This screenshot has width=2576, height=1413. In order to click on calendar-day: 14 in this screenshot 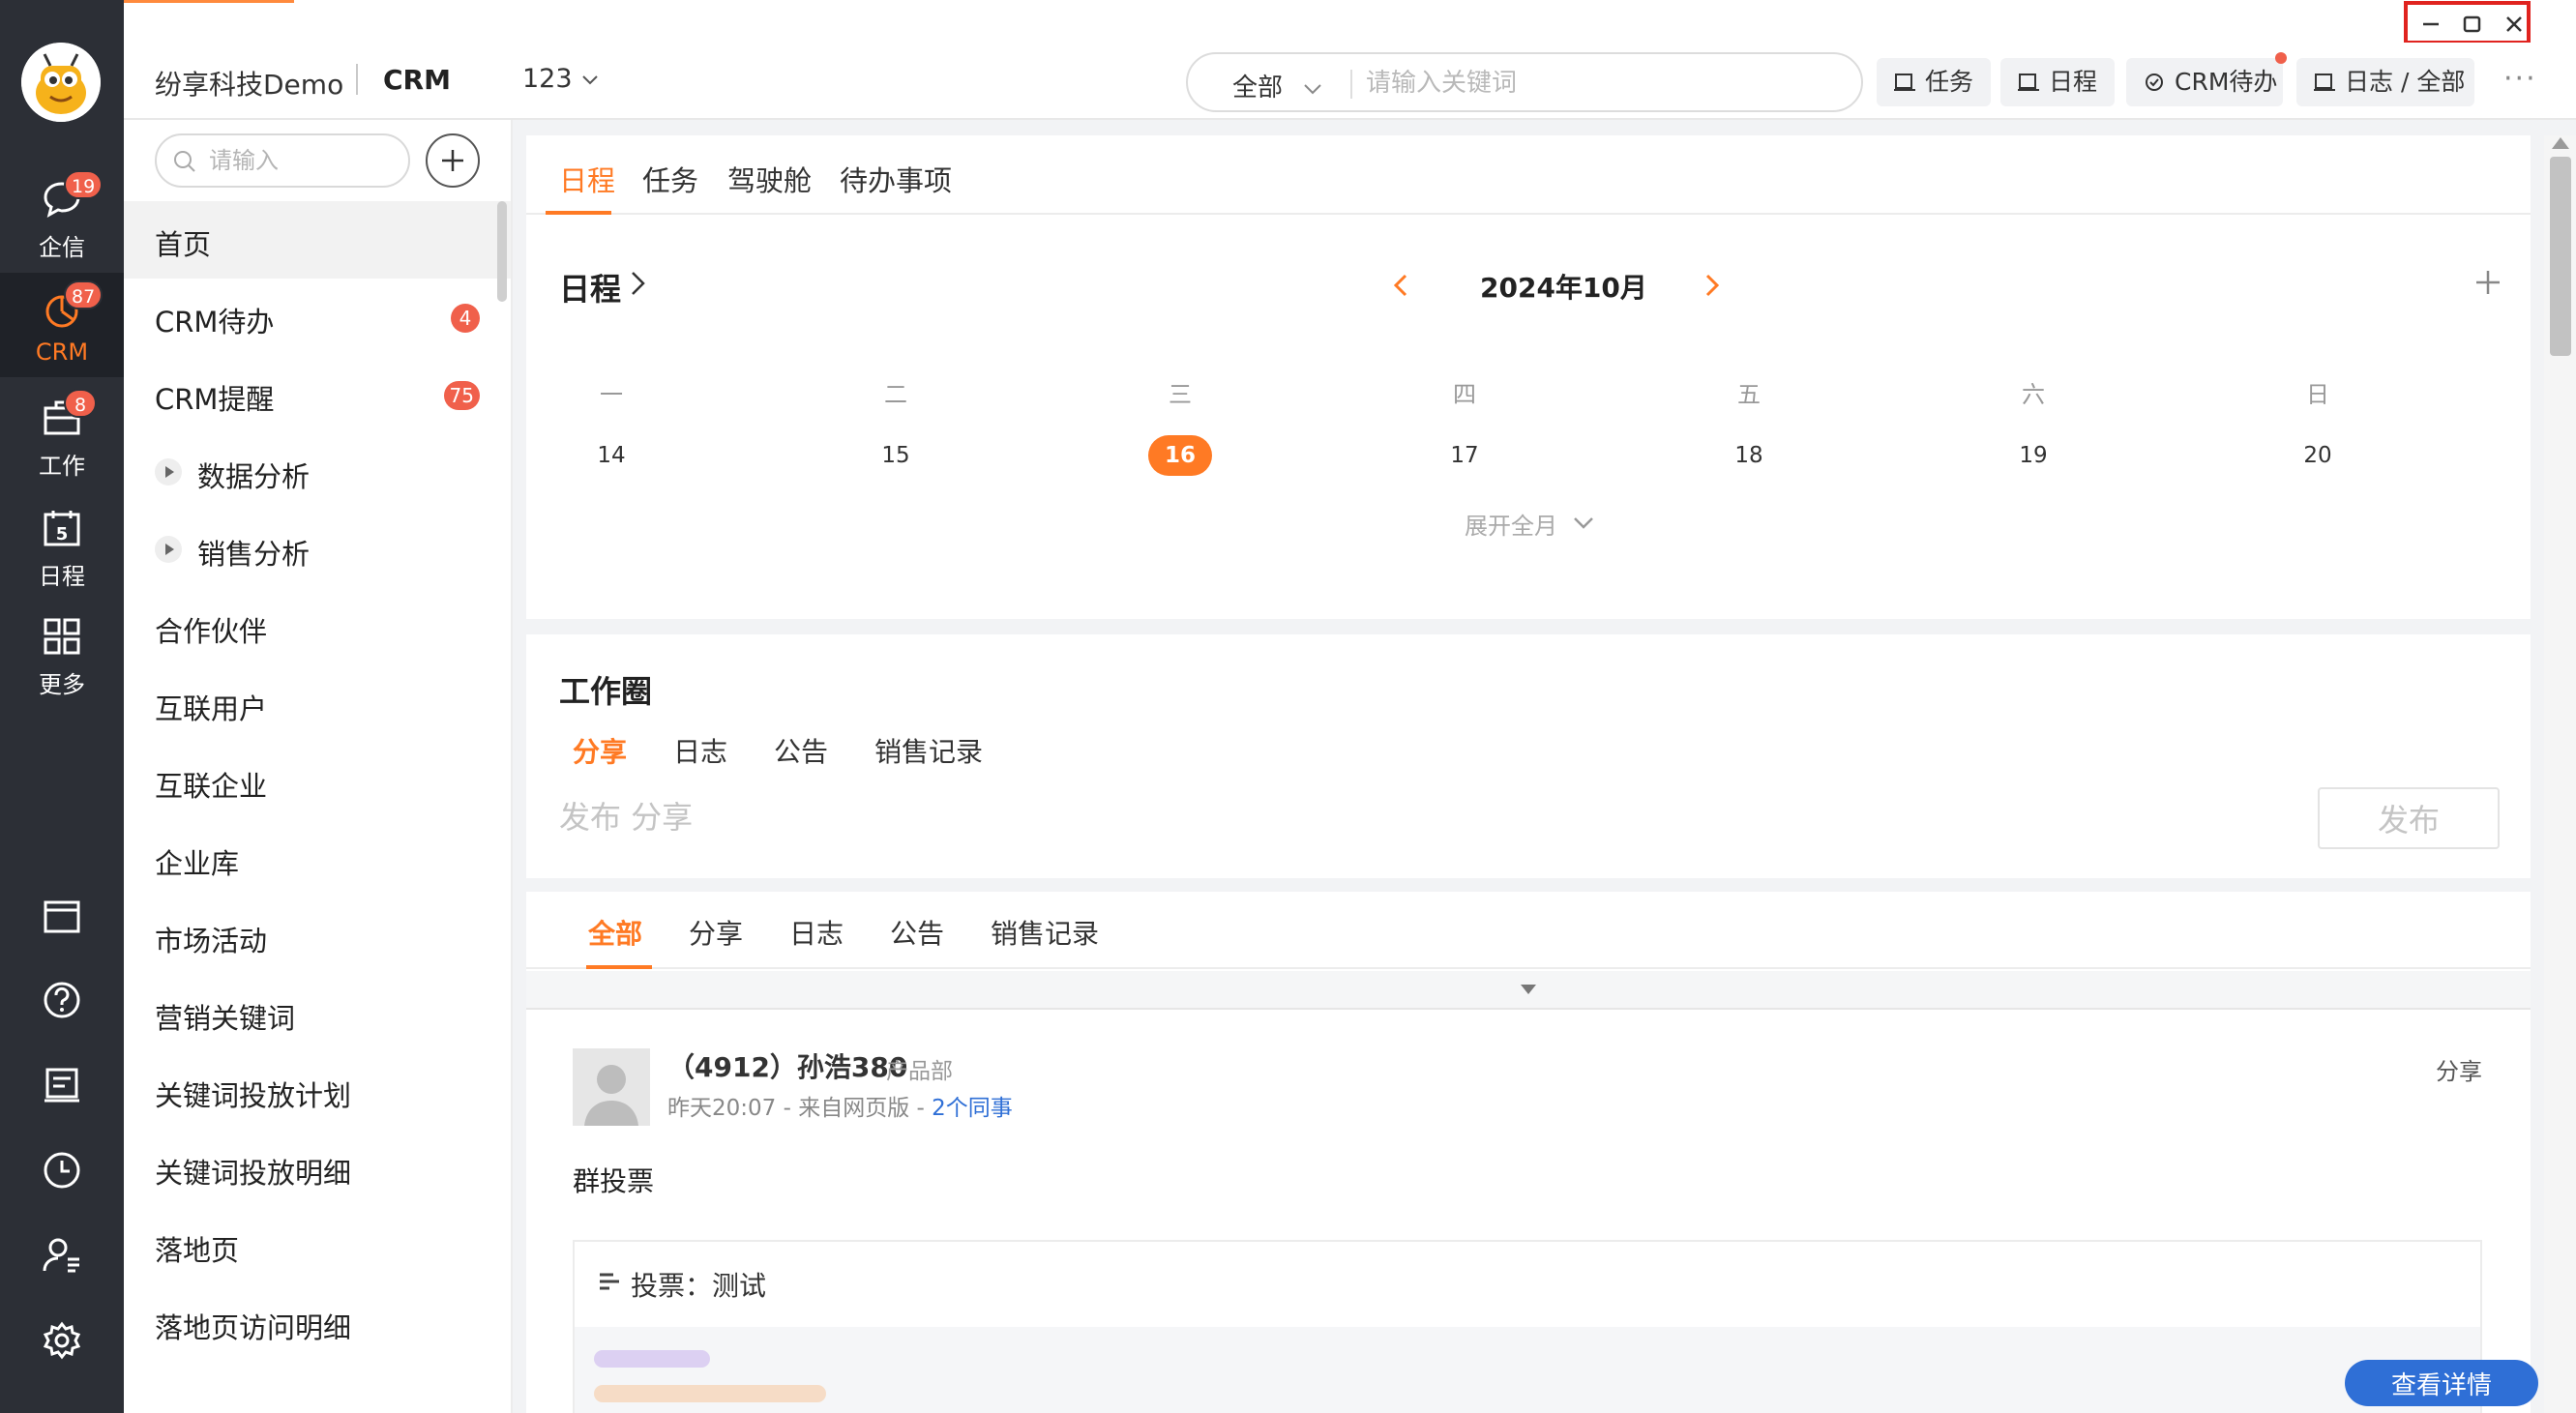, I will do `click(611, 455)`.